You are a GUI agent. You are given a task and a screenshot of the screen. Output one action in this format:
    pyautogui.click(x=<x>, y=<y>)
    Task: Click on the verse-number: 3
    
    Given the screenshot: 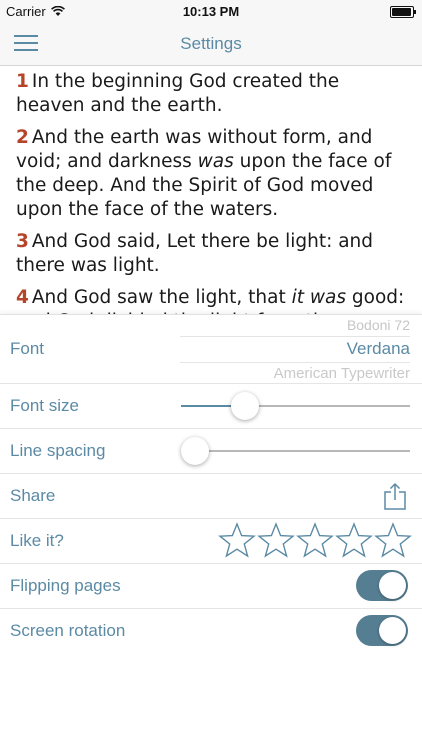 What is the action you would take?
    pyautogui.click(x=22, y=241)
    